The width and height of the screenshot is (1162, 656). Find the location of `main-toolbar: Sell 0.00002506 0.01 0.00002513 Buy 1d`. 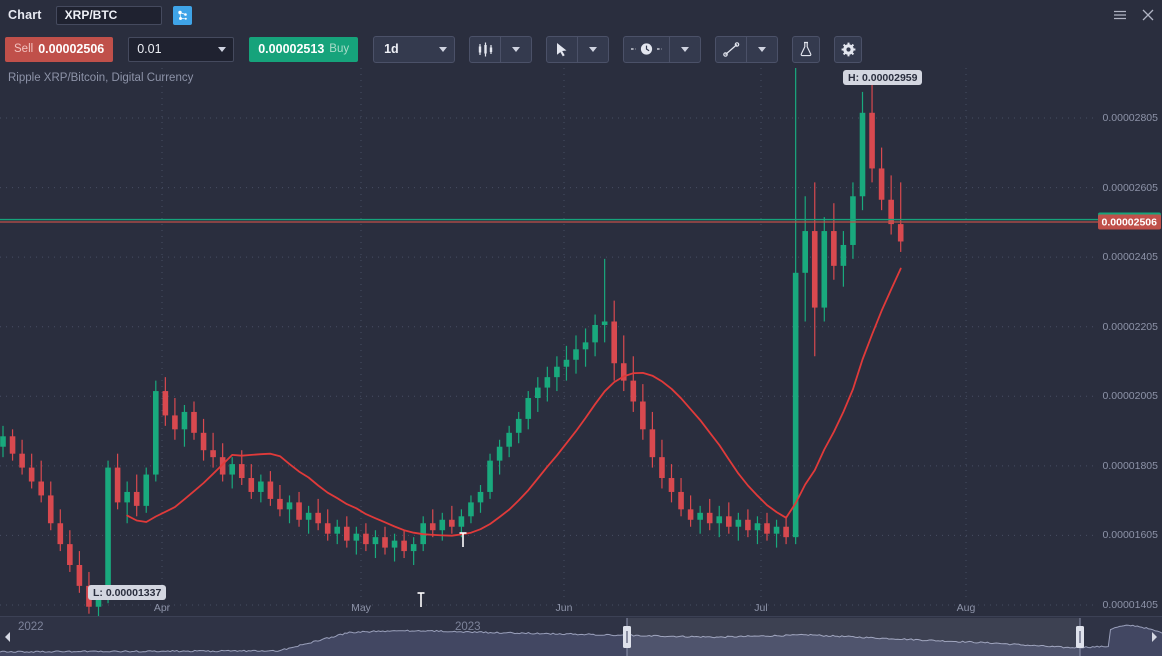

main-toolbar: Sell 0.00002506 0.01 0.00002513 Buy 1d is located at coordinates (581, 49).